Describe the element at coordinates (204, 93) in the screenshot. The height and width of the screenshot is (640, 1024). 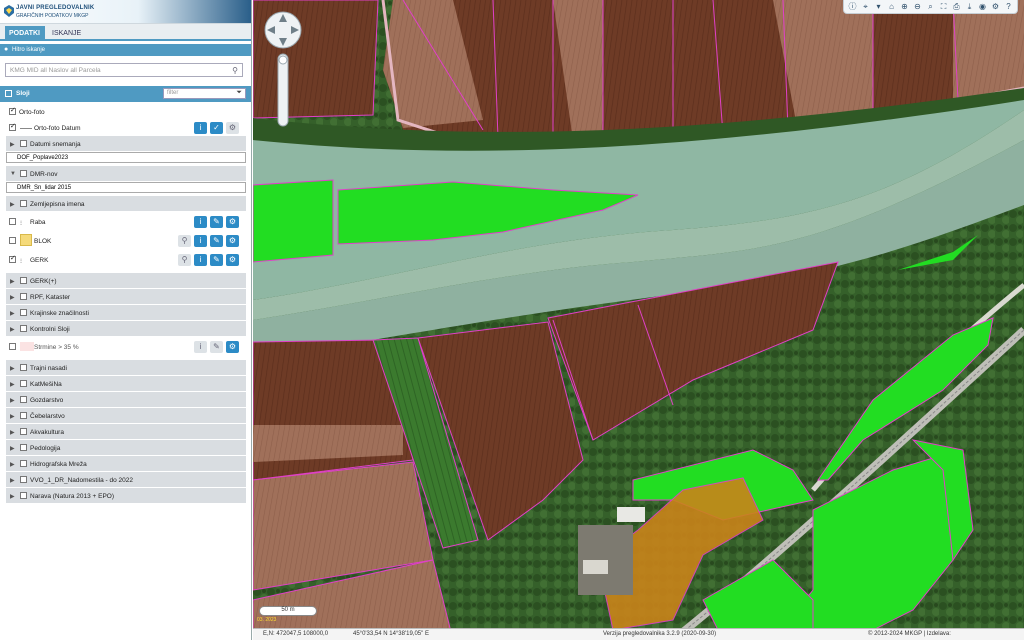
I see `layer-filter-input: filter ⏷` at that location.